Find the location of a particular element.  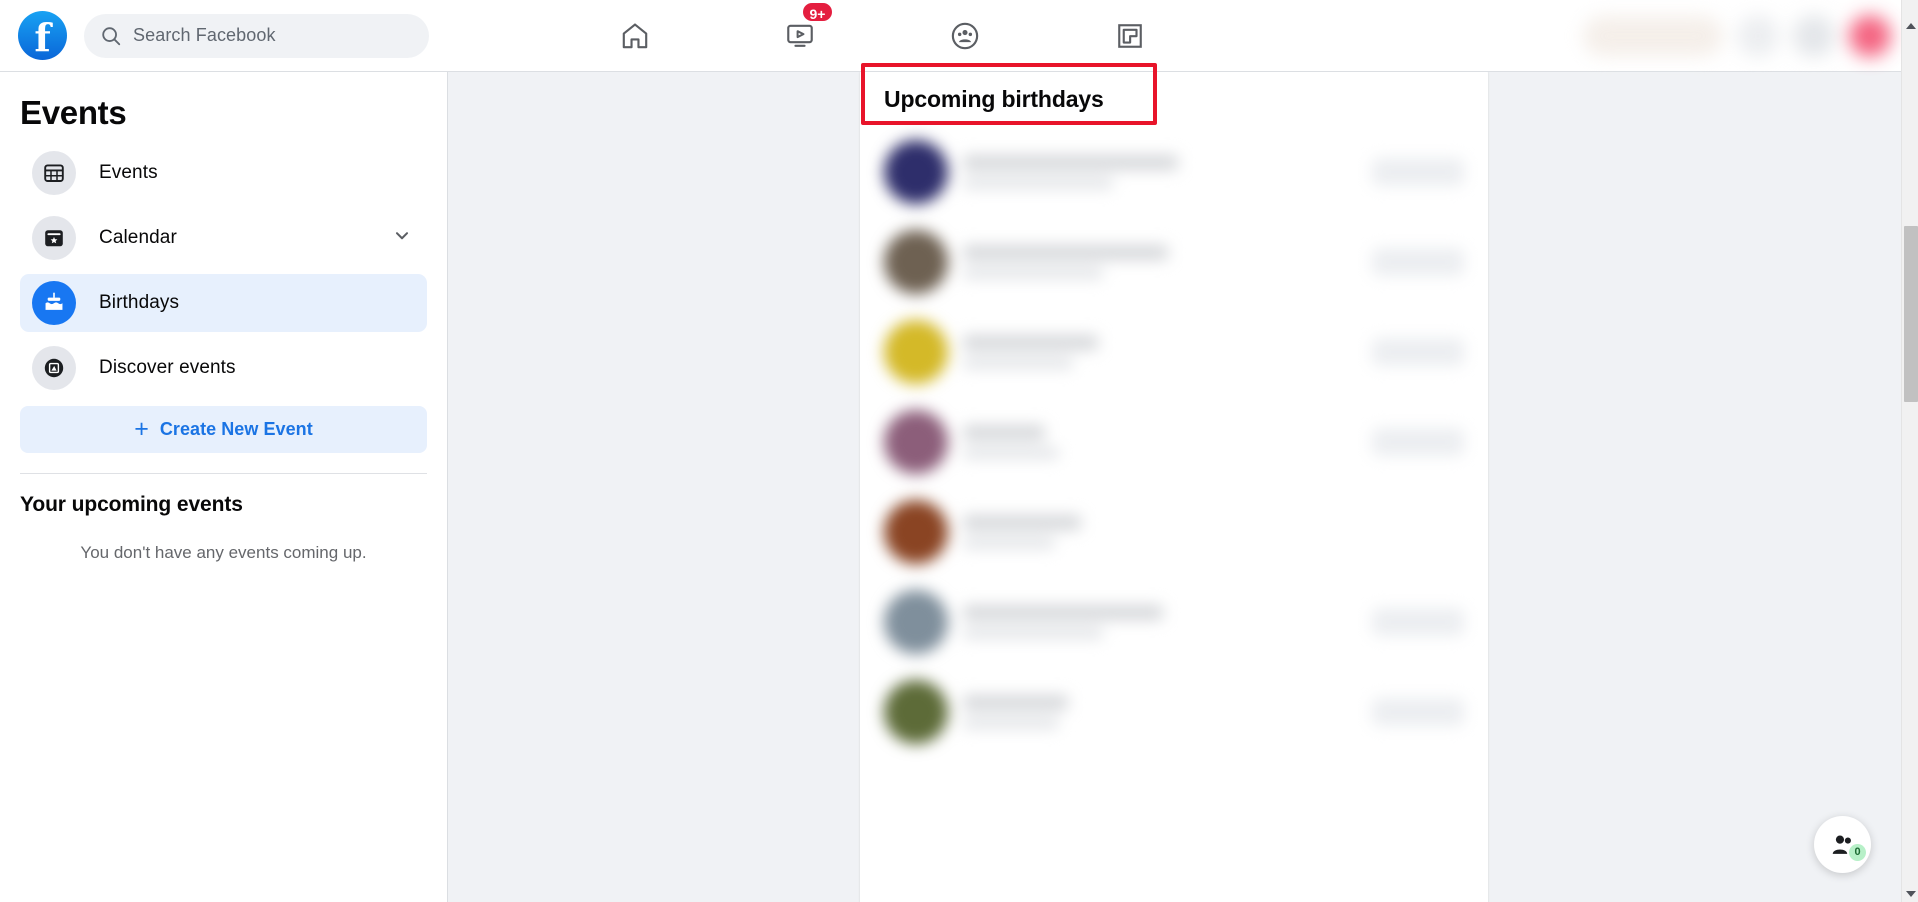

sidebar-item-label: Birthdays is located at coordinates (139, 302).